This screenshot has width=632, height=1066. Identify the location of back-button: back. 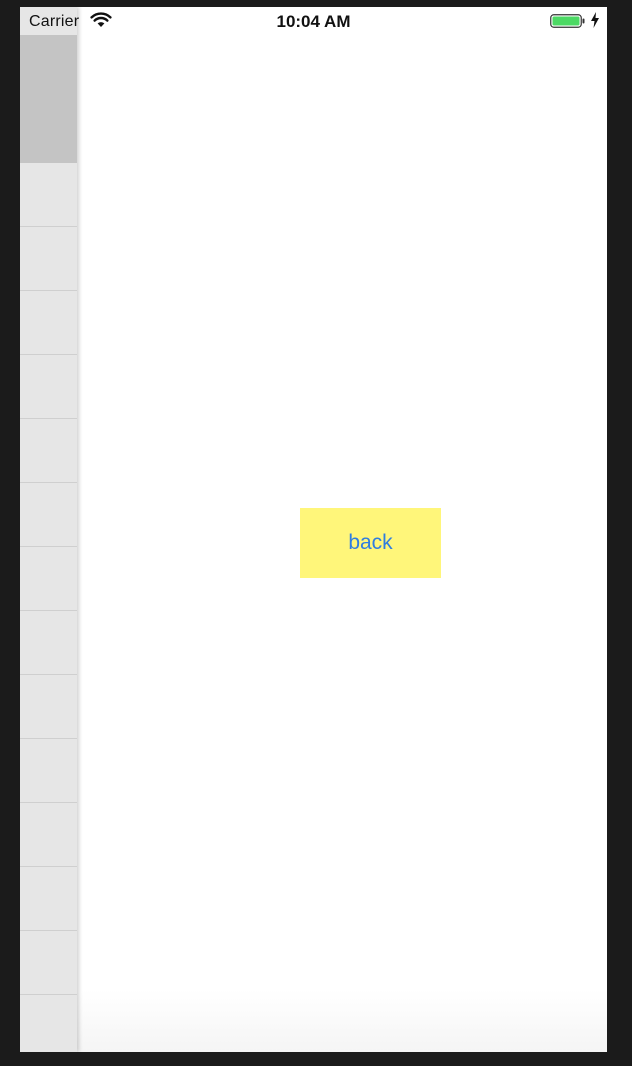
(370, 543).